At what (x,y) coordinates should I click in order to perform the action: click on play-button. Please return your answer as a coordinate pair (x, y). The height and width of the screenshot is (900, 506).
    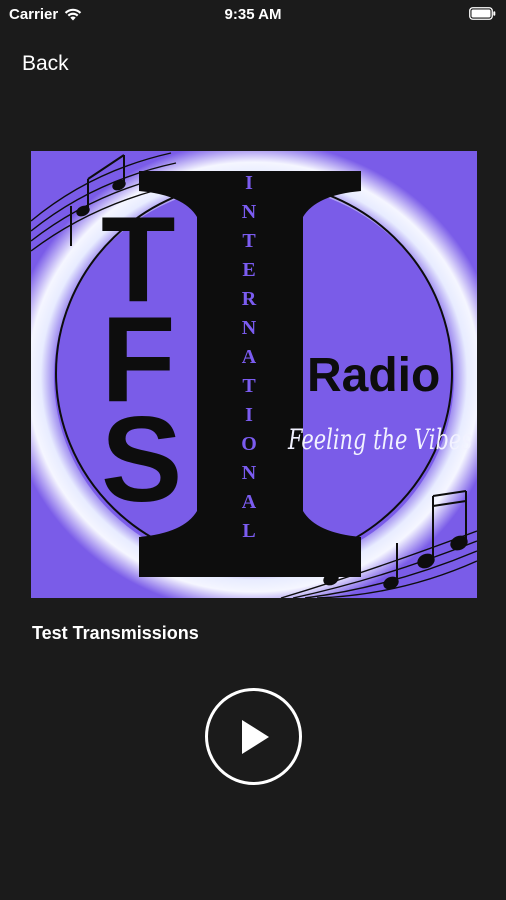
    Looking at the image, I should click on (253, 736).